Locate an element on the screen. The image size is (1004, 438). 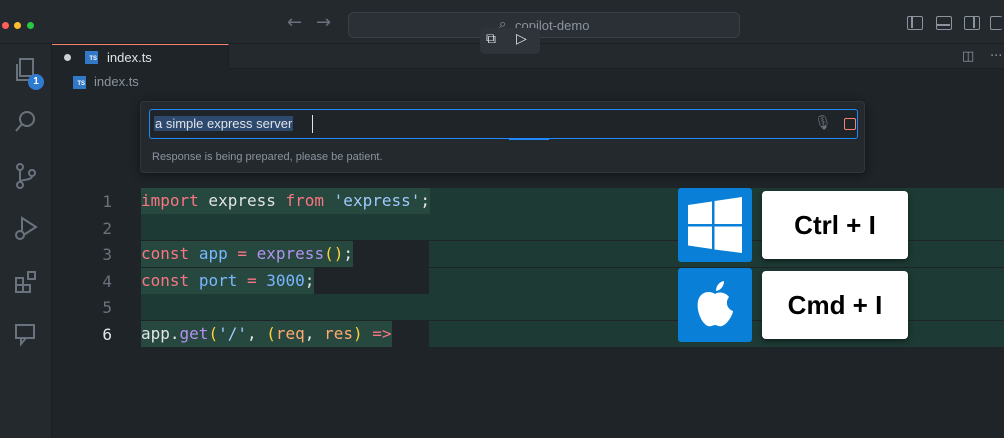
windows-logo-icon is located at coordinates (715, 225).